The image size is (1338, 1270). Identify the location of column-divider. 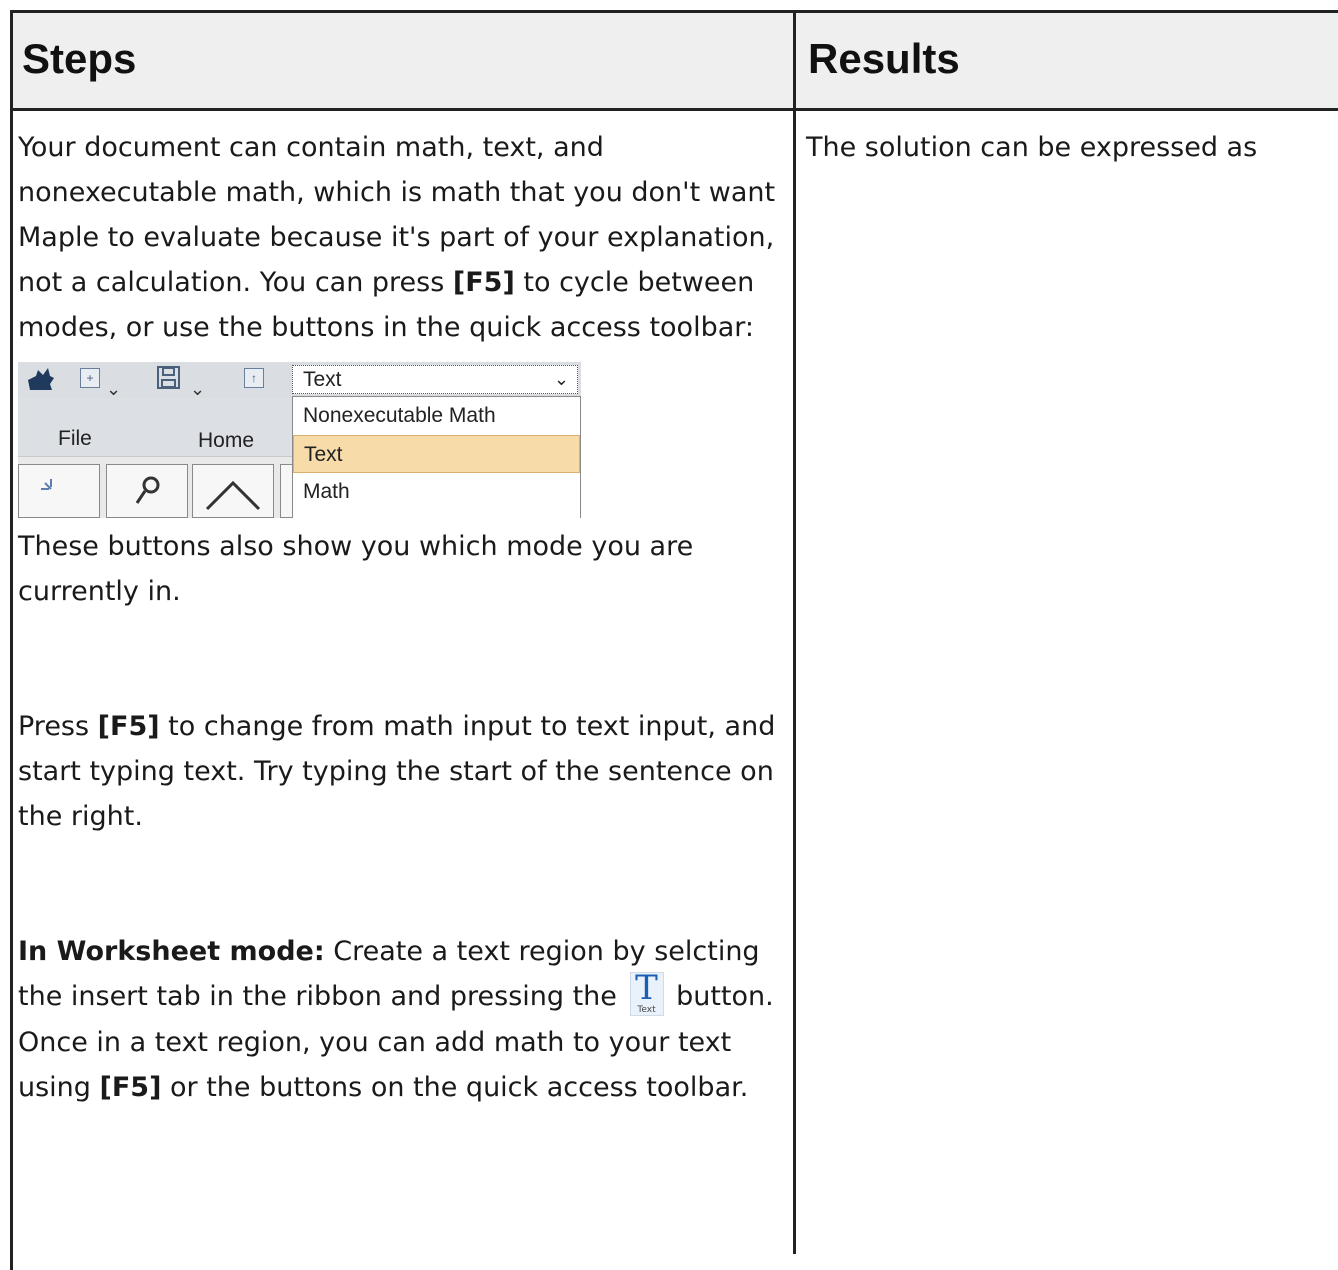
(794, 632).